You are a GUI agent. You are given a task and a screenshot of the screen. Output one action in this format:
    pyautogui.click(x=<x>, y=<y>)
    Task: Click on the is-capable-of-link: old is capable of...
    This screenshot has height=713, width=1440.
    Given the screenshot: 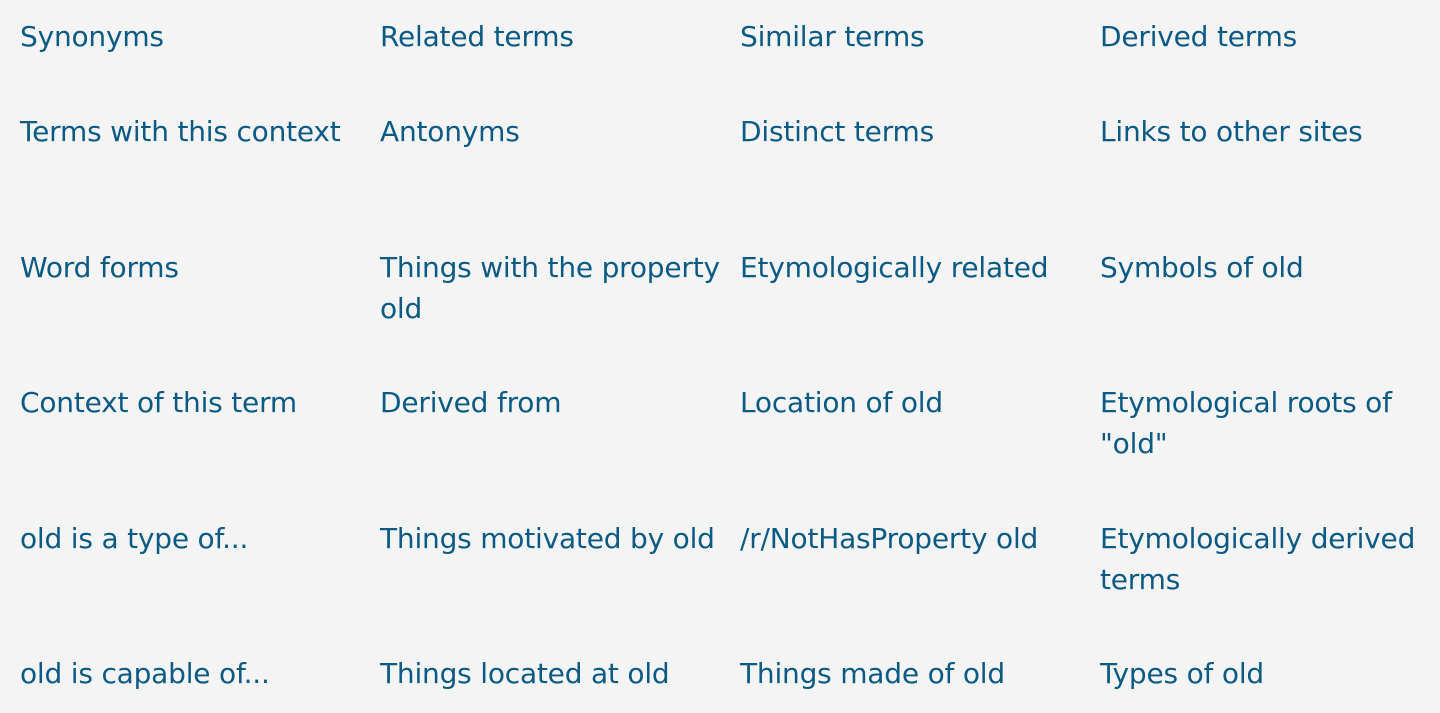 What is the action you would take?
    pyautogui.click(x=200, y=673)
    